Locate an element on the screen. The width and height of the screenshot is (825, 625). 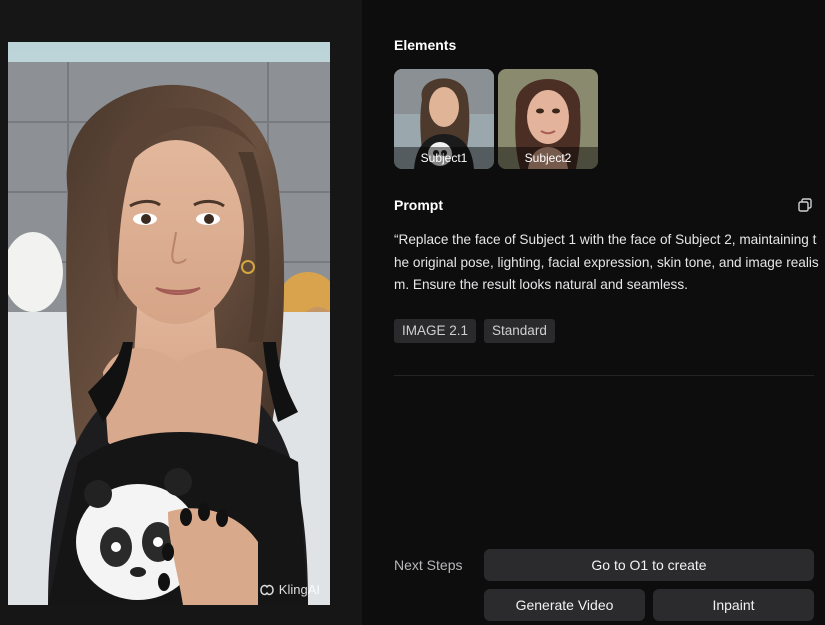
go-to-o1-button: Go to O1 to create is located at coordinates (649, 565).